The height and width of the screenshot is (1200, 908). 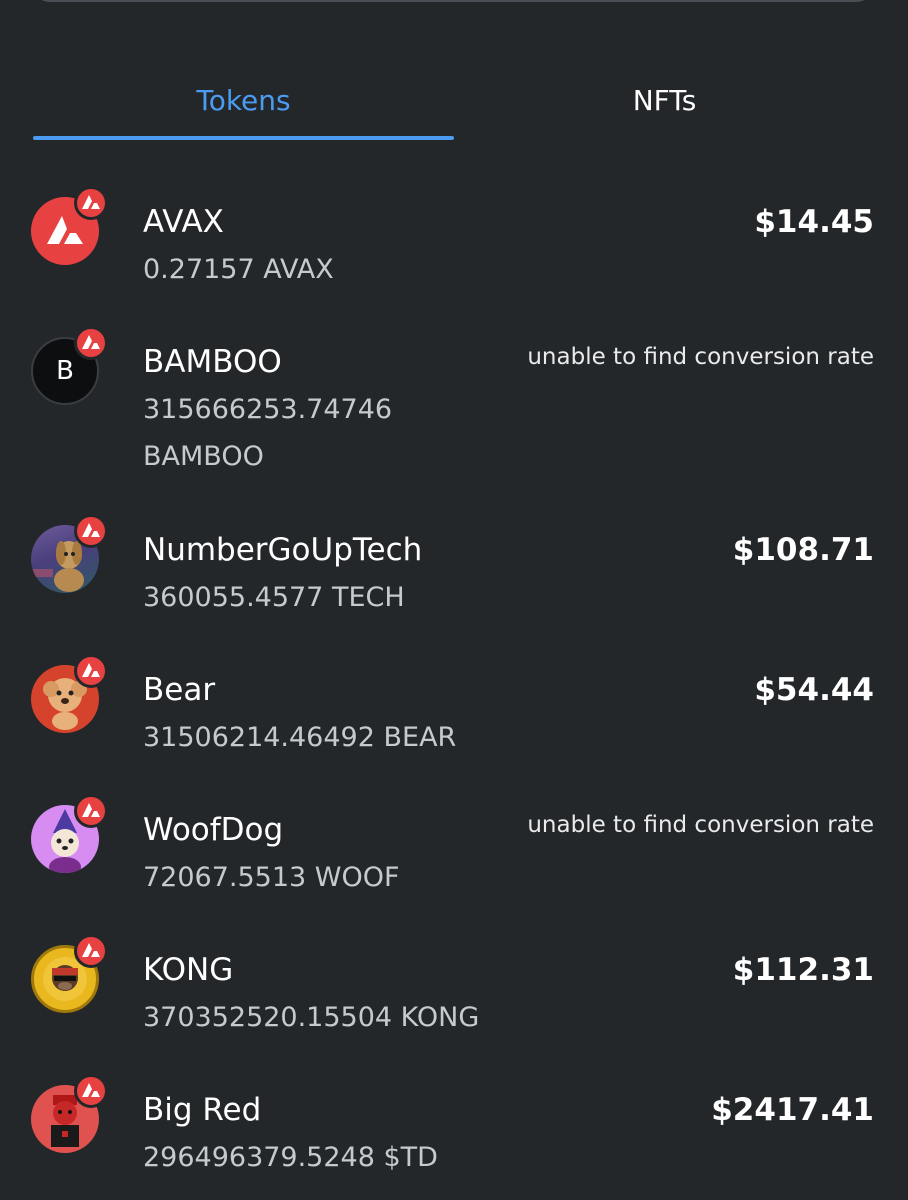 I want to click on token-row-bear: Bear 31506214.46492 BEAR $54.44, so click(x=454, y=711).